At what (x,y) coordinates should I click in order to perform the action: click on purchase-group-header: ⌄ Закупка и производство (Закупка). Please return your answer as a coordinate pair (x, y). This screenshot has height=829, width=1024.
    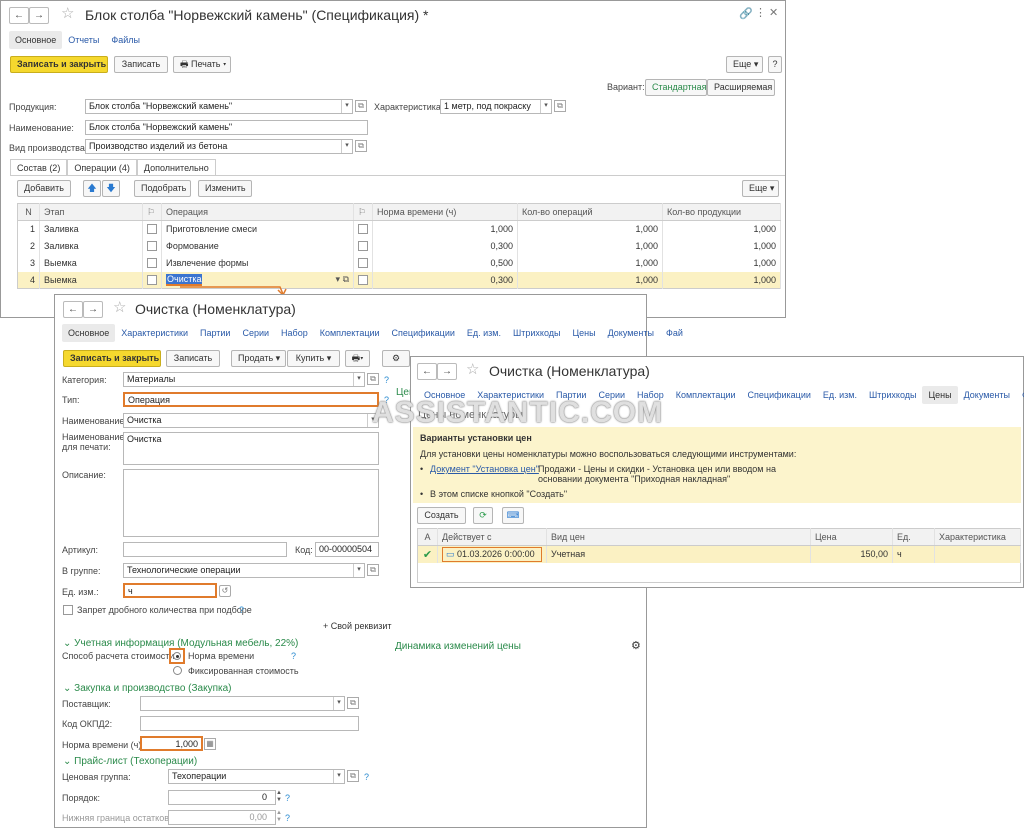
    Looking at the image, I should click on (147, 688).